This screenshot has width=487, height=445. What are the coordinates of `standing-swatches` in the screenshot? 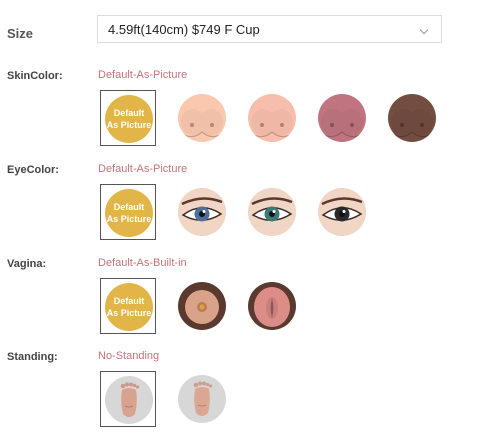 It's located at (200, 399).